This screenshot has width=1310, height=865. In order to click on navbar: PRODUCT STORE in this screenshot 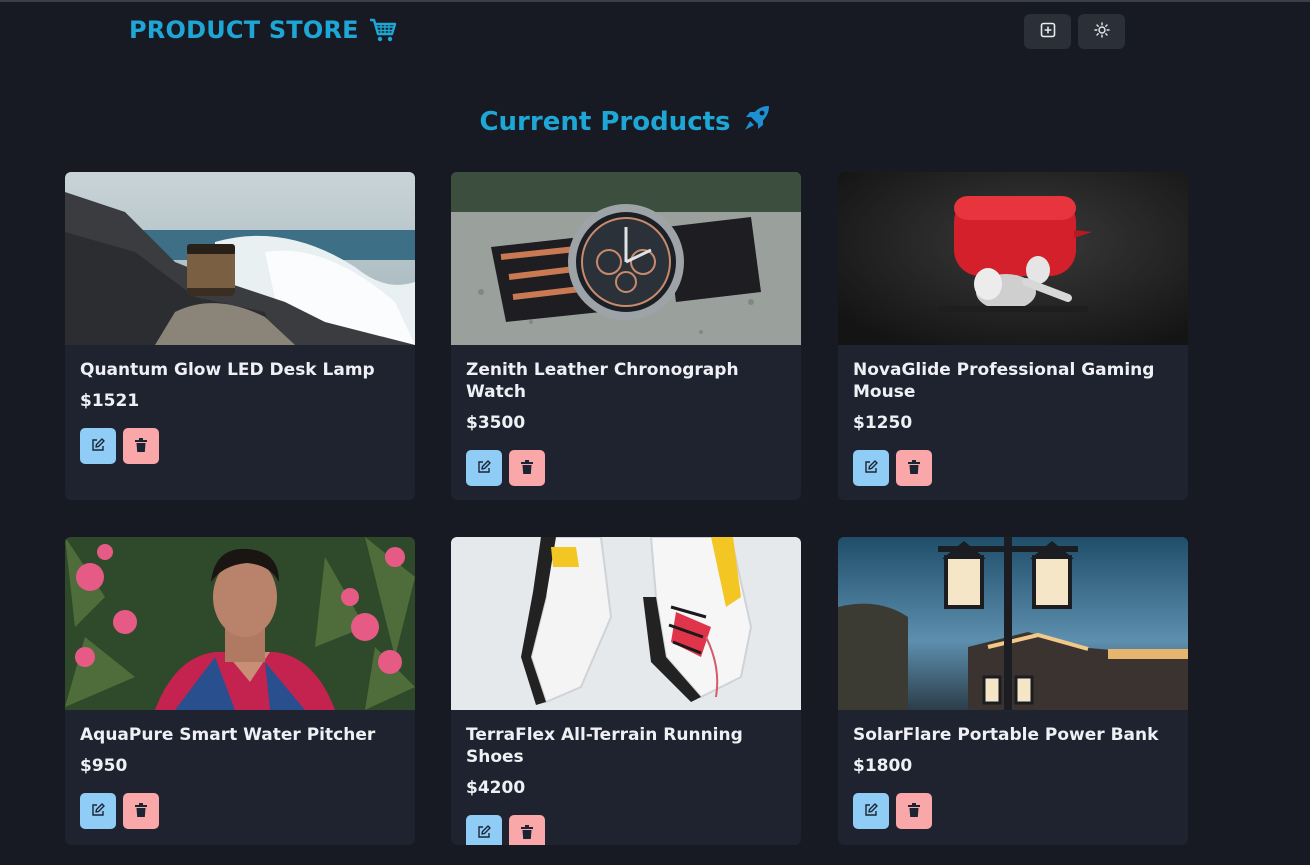, I will do `click(655, 32)`.